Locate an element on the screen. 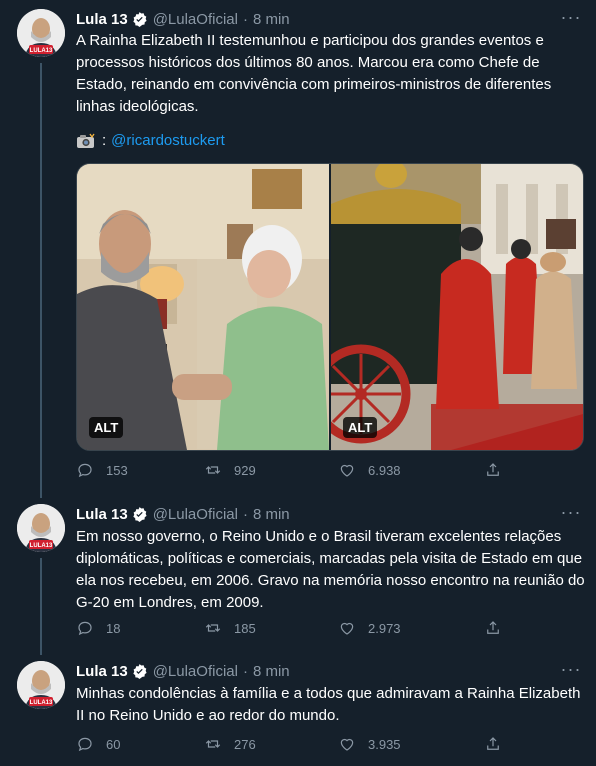 The image size is (596, 766). reply-button: 18 is located at coordinates (98, 628).